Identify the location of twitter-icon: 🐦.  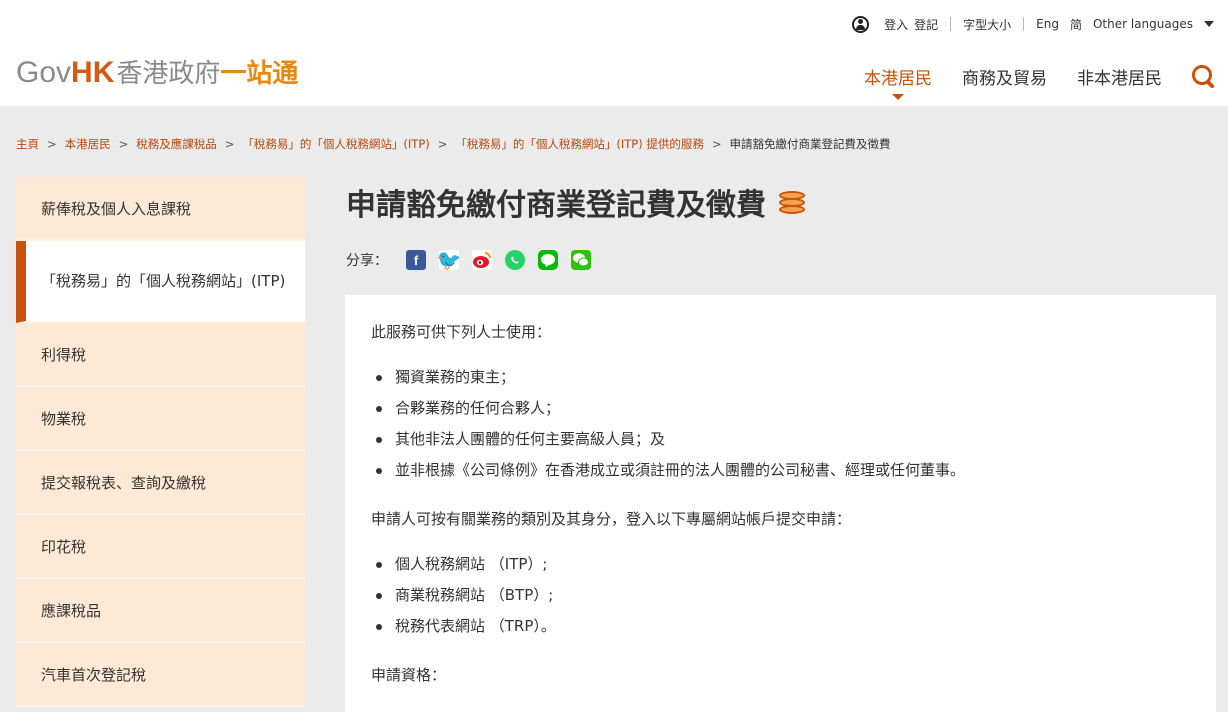
(449, 261).